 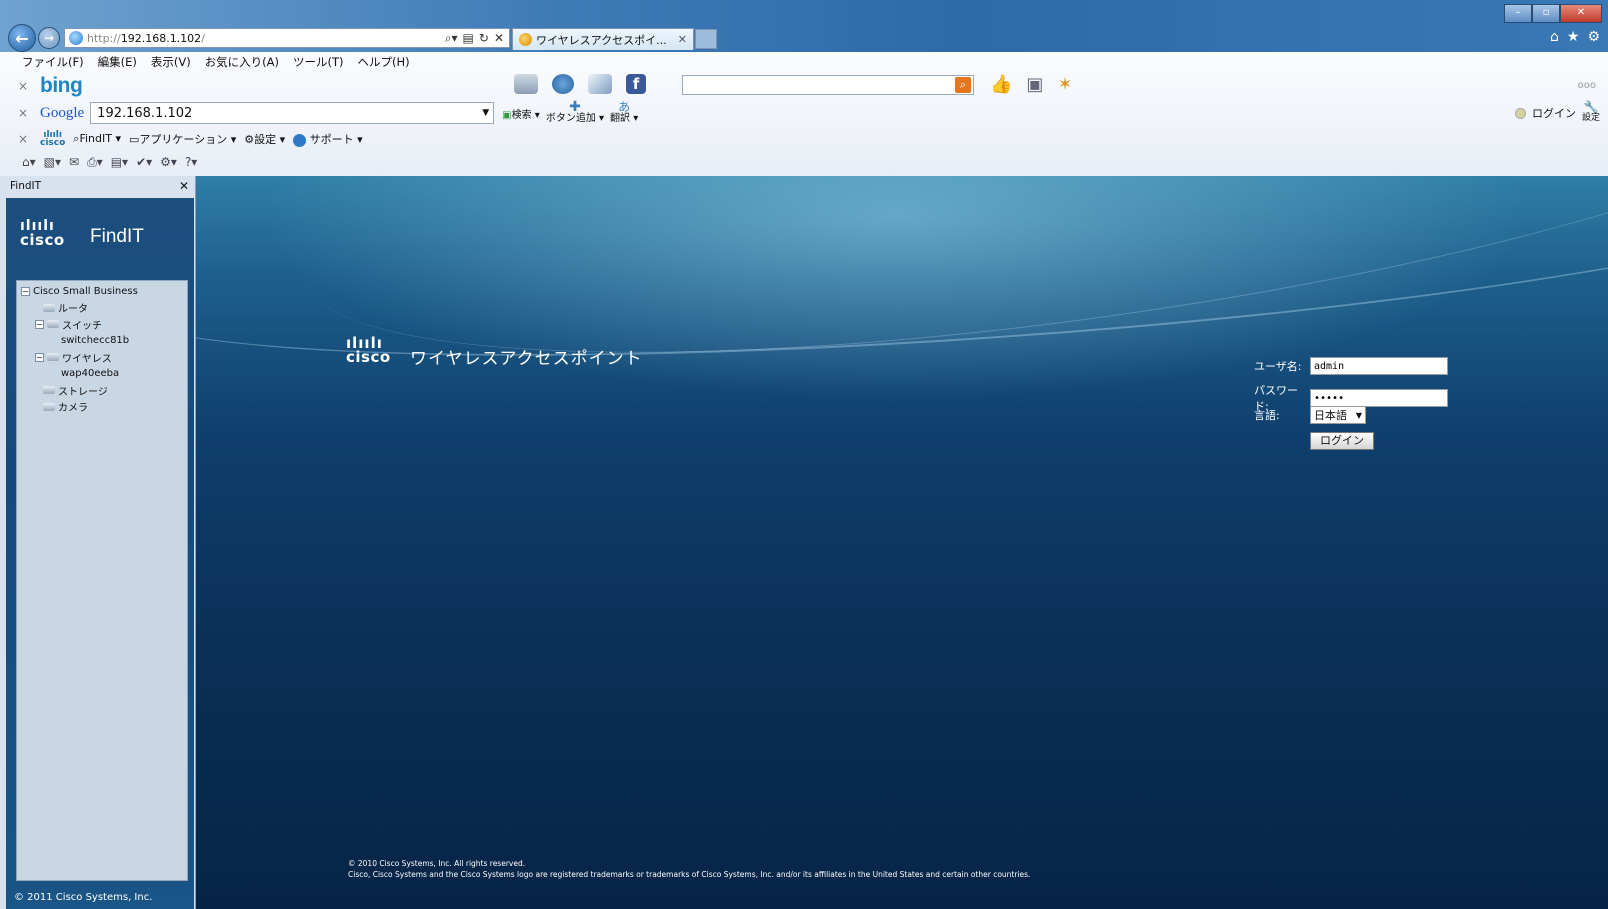 I want to click on weather-icon, so click(x=563, y=84).